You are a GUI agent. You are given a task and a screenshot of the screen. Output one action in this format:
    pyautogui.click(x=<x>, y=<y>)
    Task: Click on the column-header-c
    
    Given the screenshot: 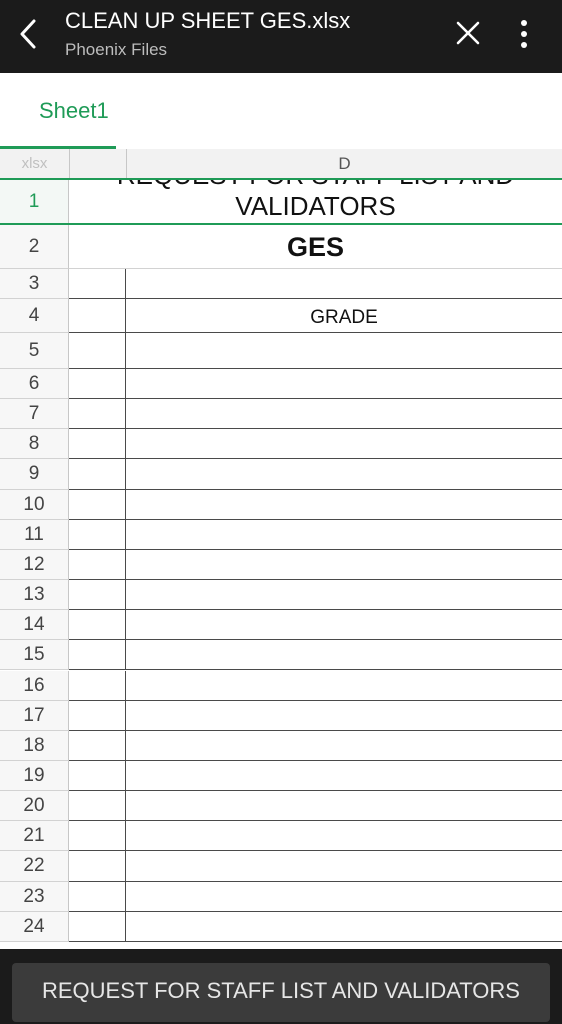 What is the action you would take?
    pyautogui.click(x=98, y=163)
    